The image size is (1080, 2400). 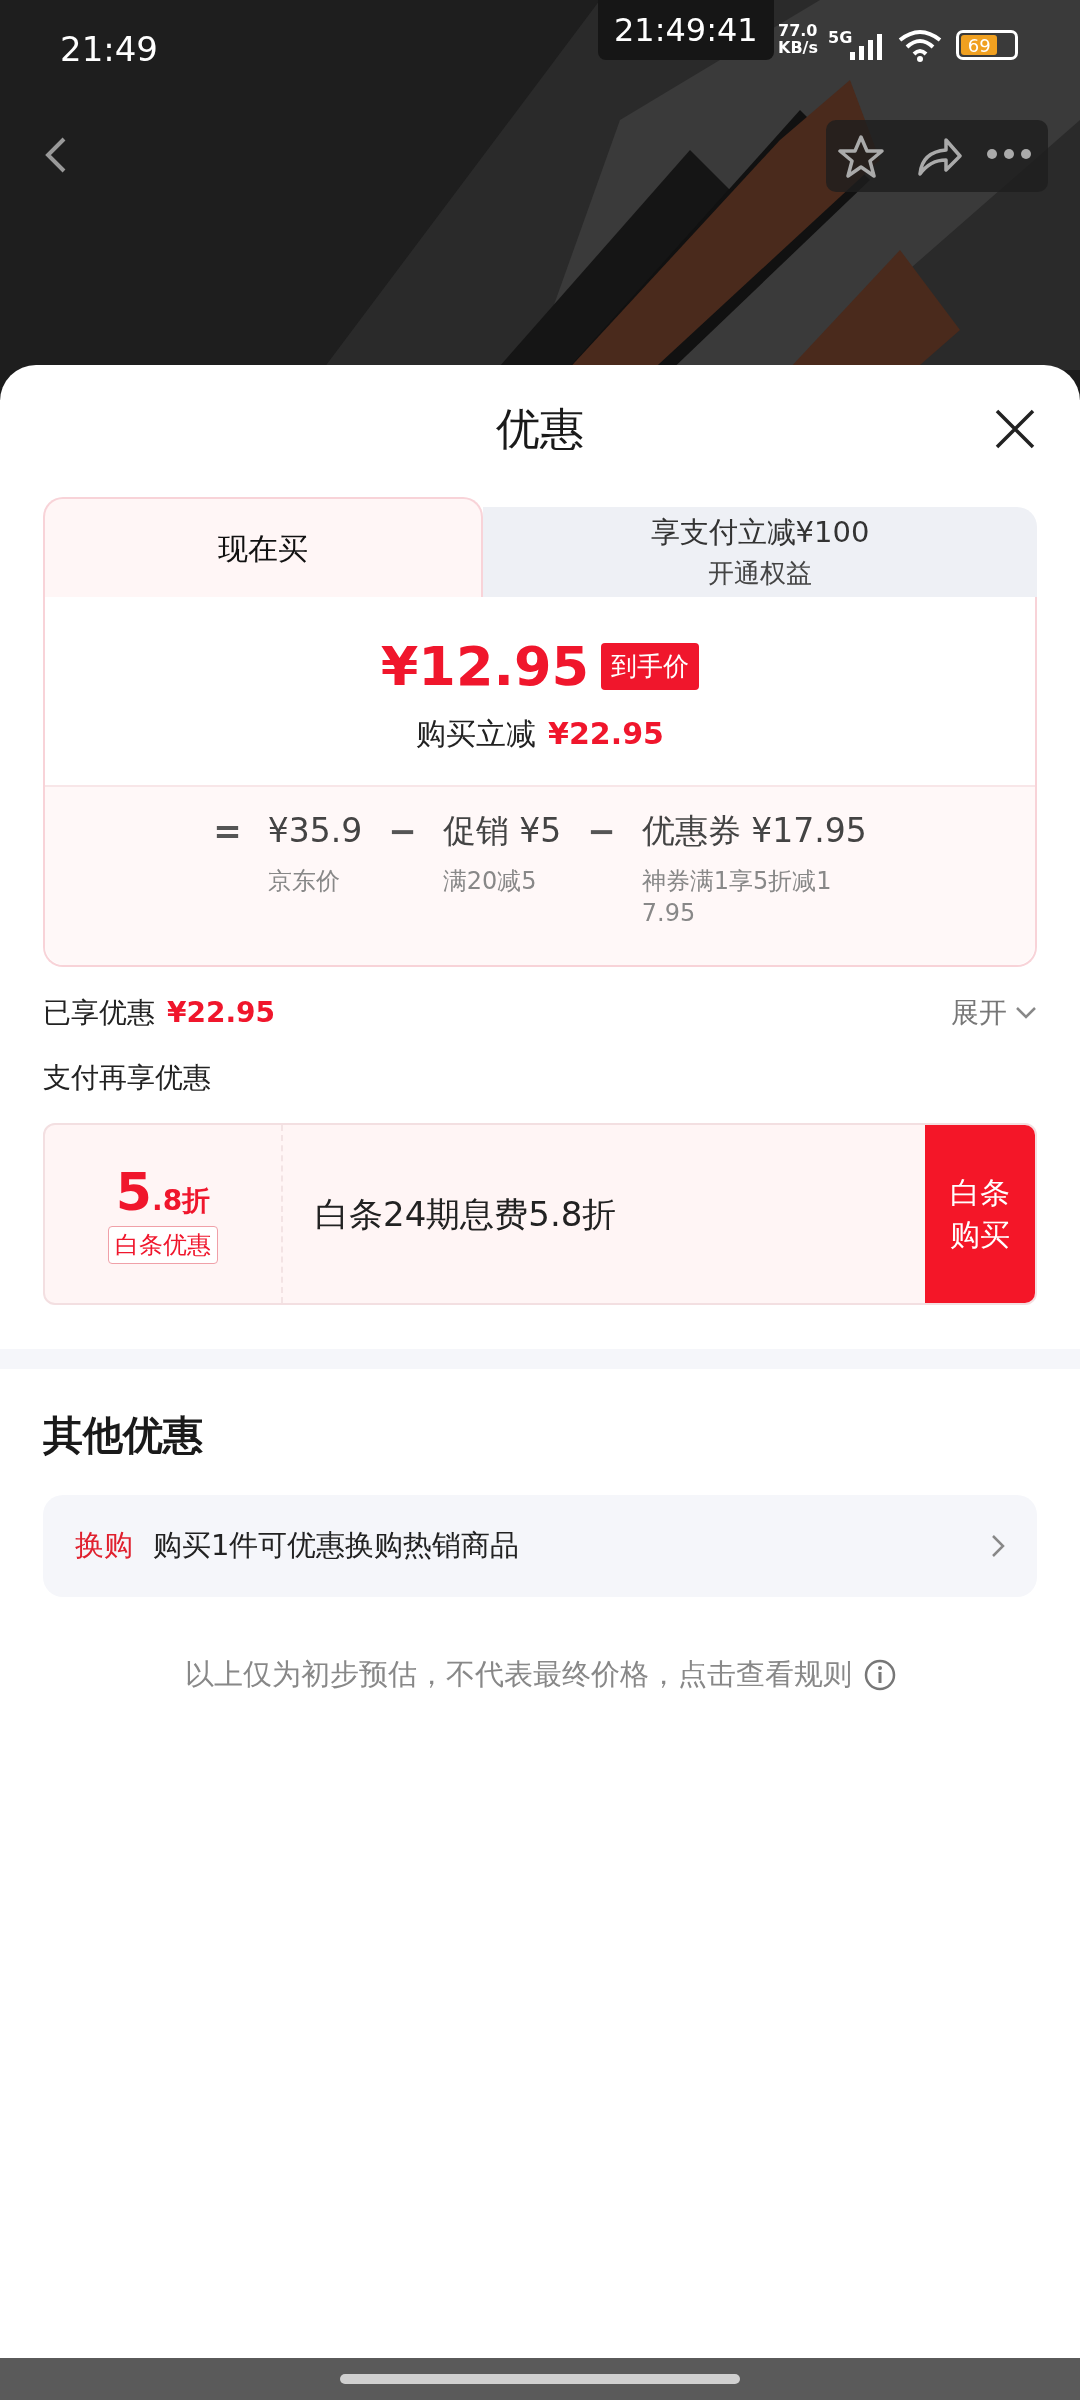 I want to click on expand-button: 展开, so click(x=994, y=1013).